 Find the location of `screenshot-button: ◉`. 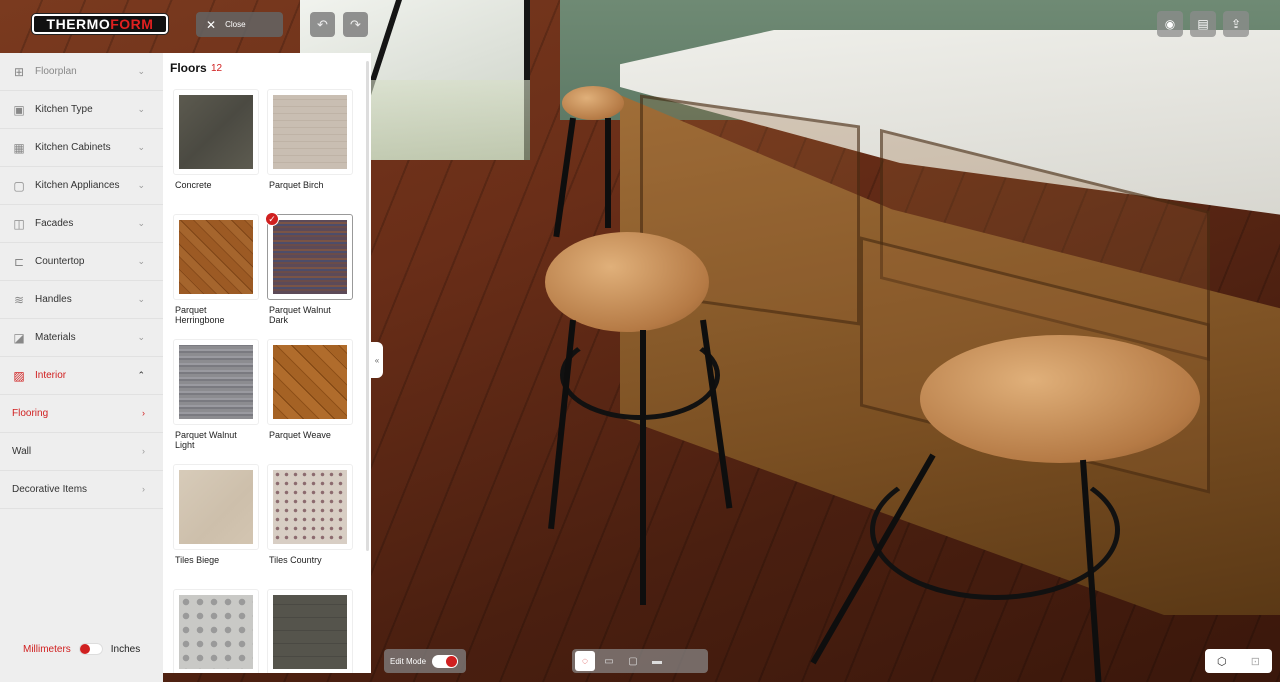

screenshot-button: ◉ is located at coordinates (1170, 24).